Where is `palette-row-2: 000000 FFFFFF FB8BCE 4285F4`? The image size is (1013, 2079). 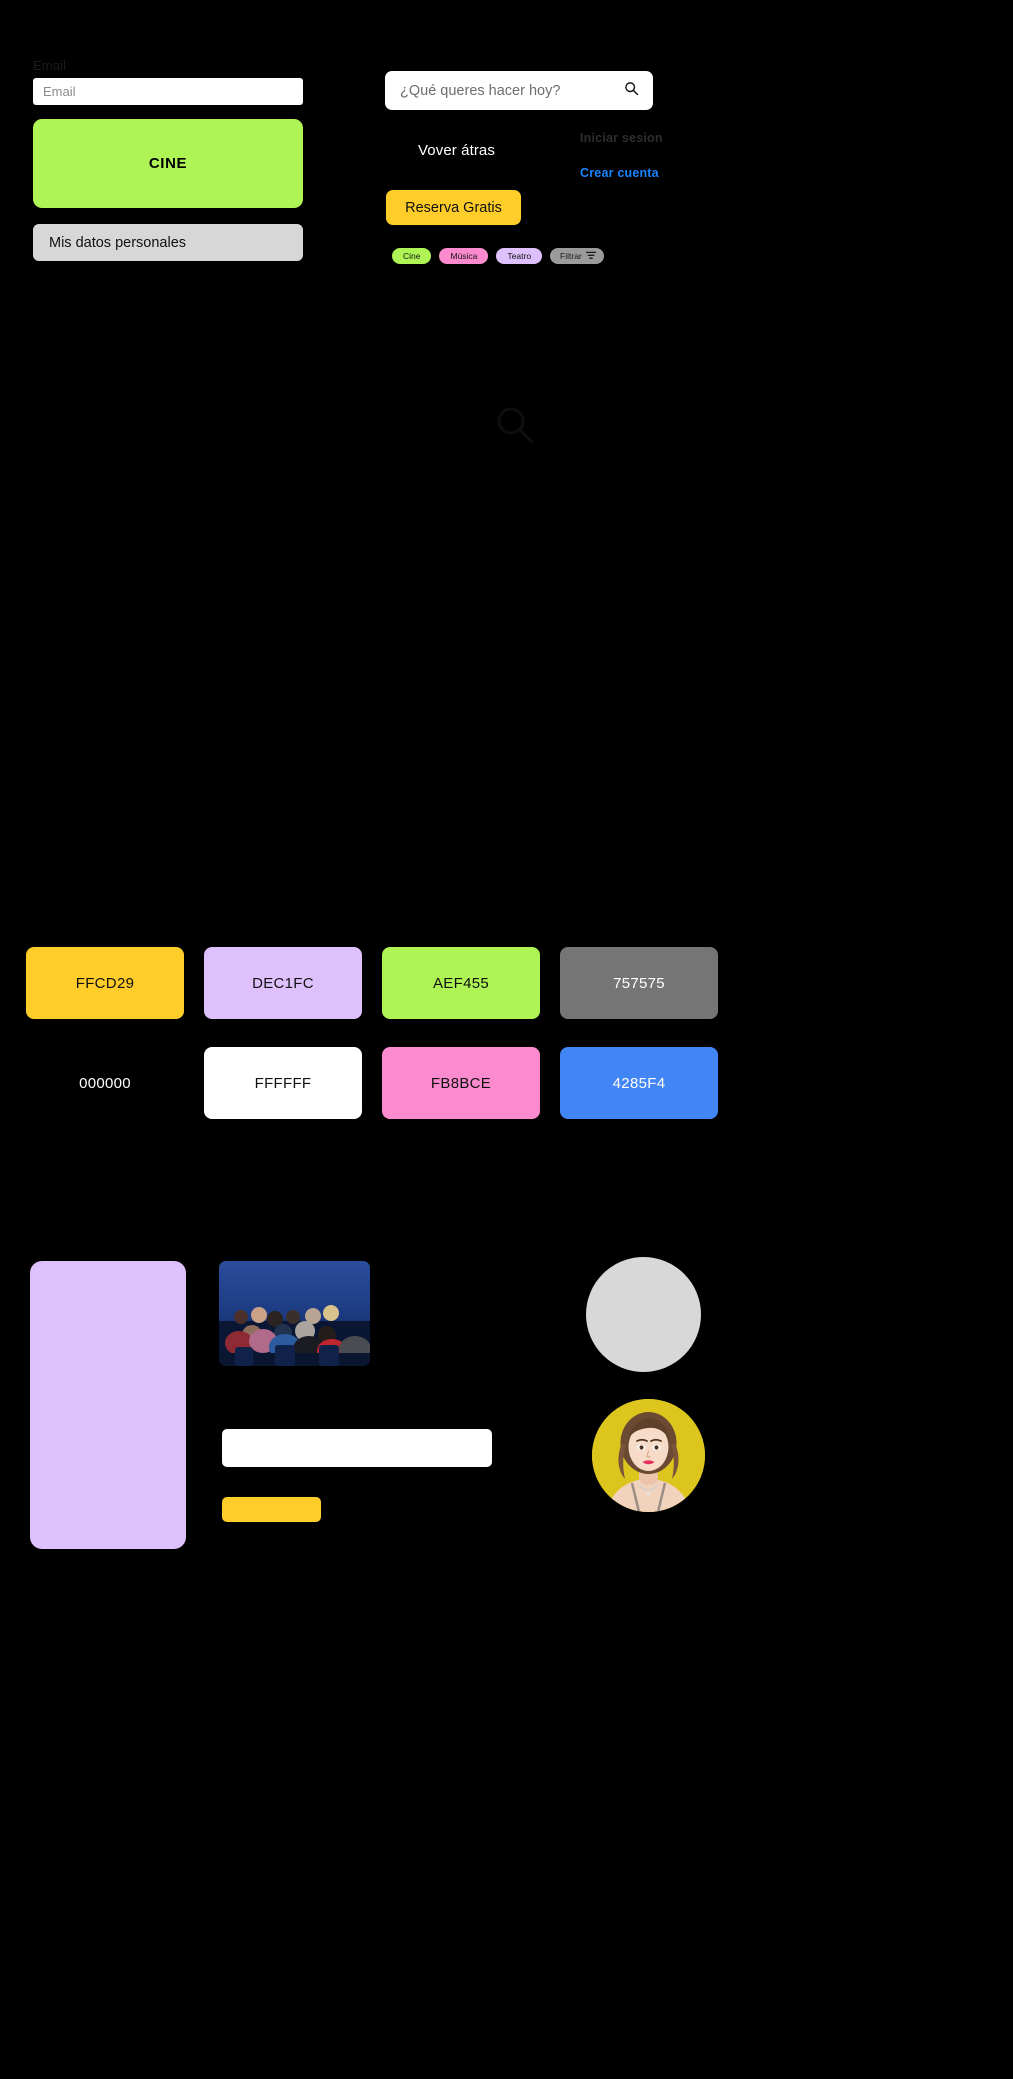
palette-row-2: 000000 FFFFFF FB8BCE 4285F4 is located at coordinates (372, 1083).